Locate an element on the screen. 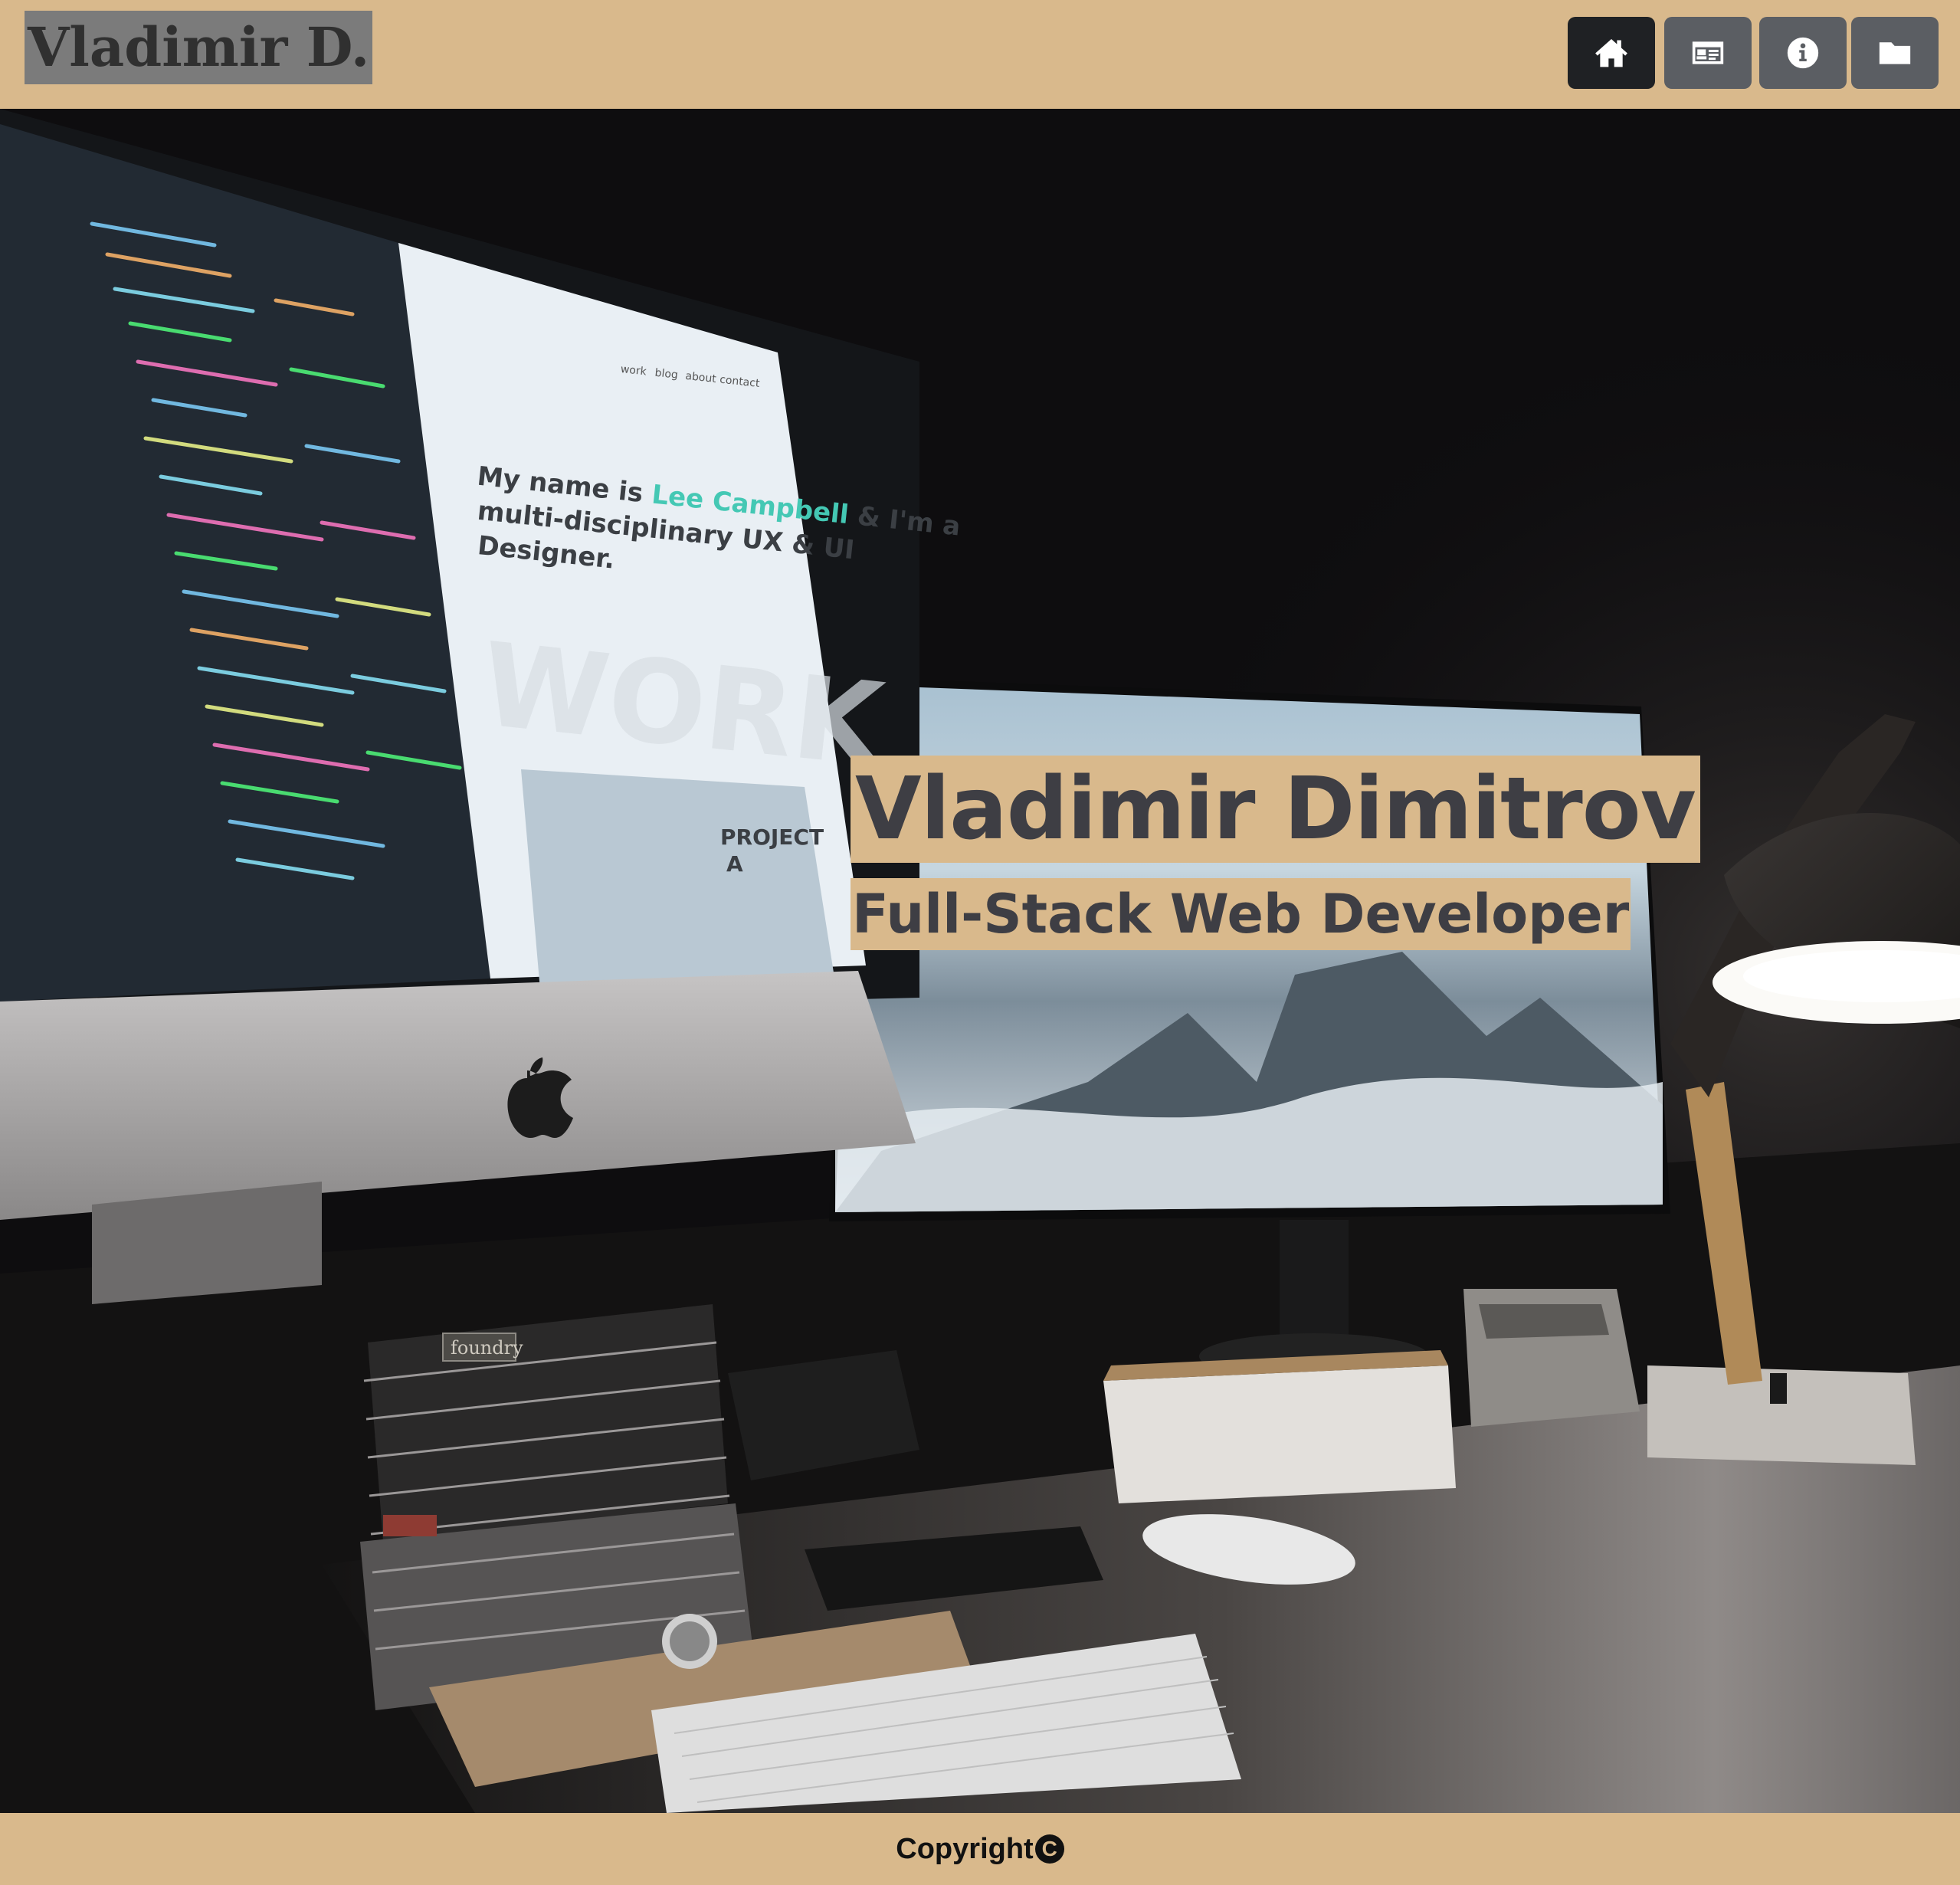  hero-title: Vladimir Dimitrov is located at coordinates (1275, 809).